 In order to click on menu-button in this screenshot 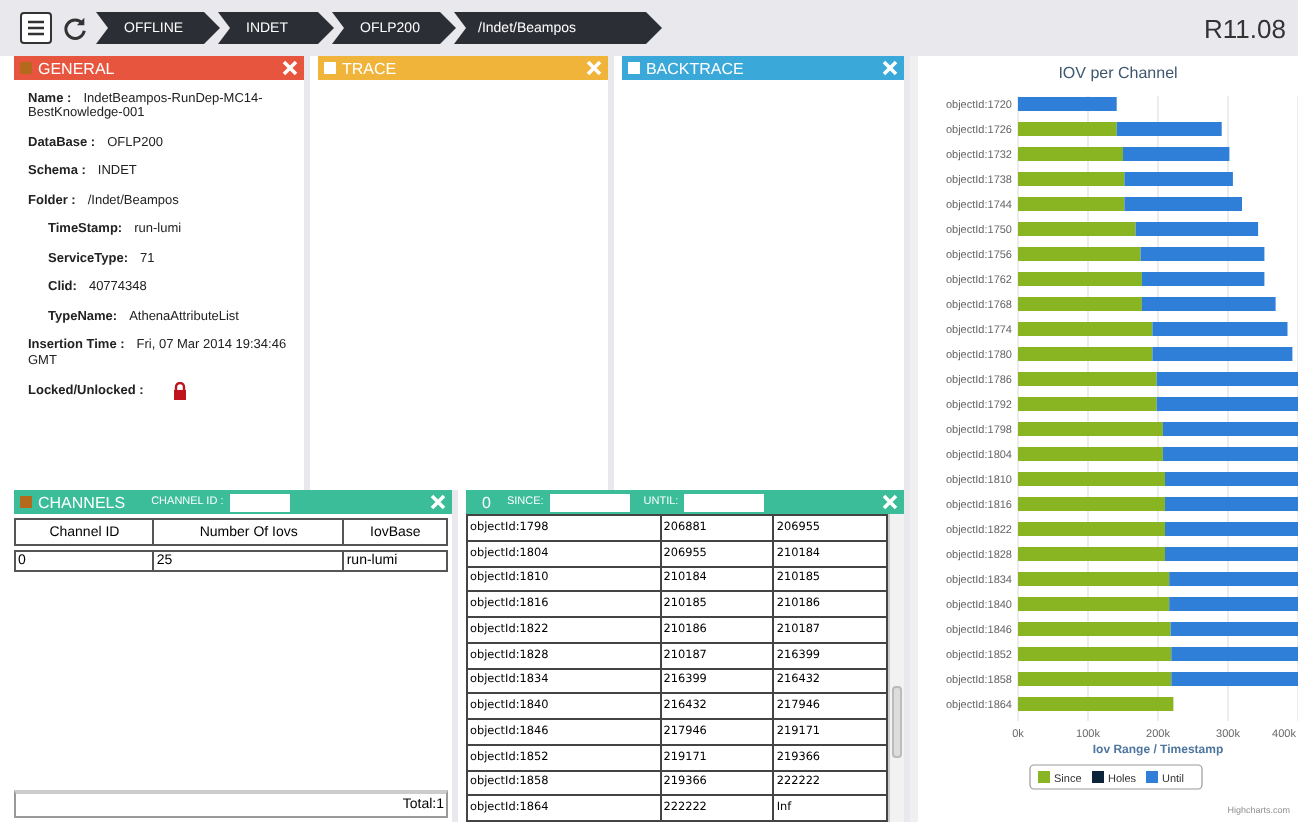, I will do `click(36, 28)`.